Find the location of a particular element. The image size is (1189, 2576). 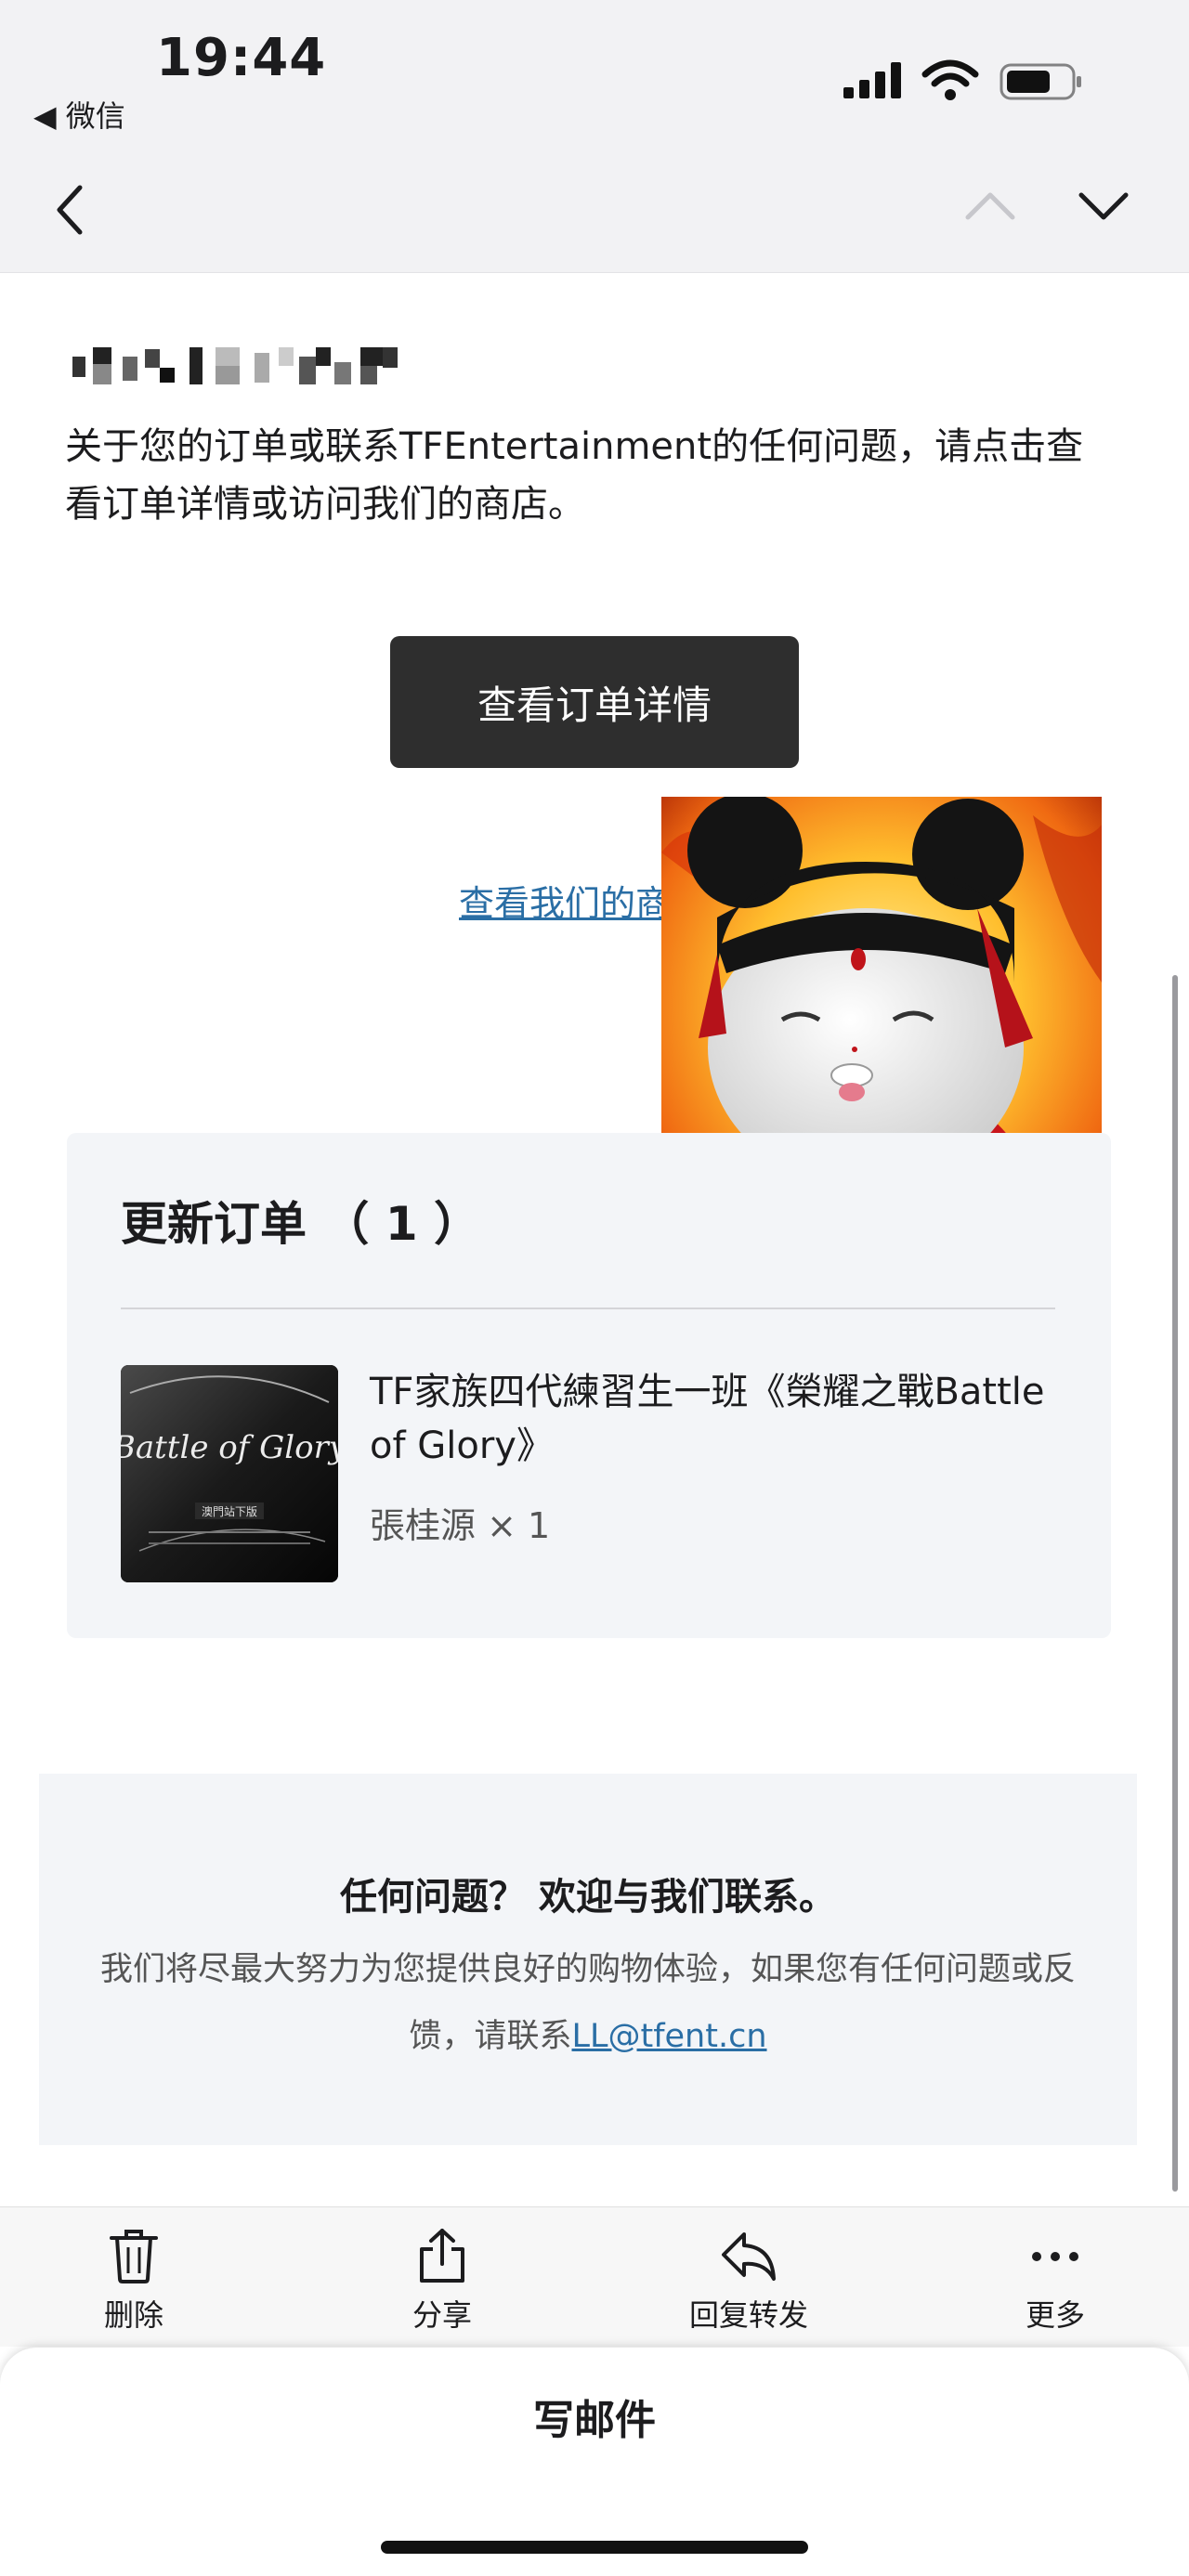

battery-icon is located at coordinates (1041, 81).